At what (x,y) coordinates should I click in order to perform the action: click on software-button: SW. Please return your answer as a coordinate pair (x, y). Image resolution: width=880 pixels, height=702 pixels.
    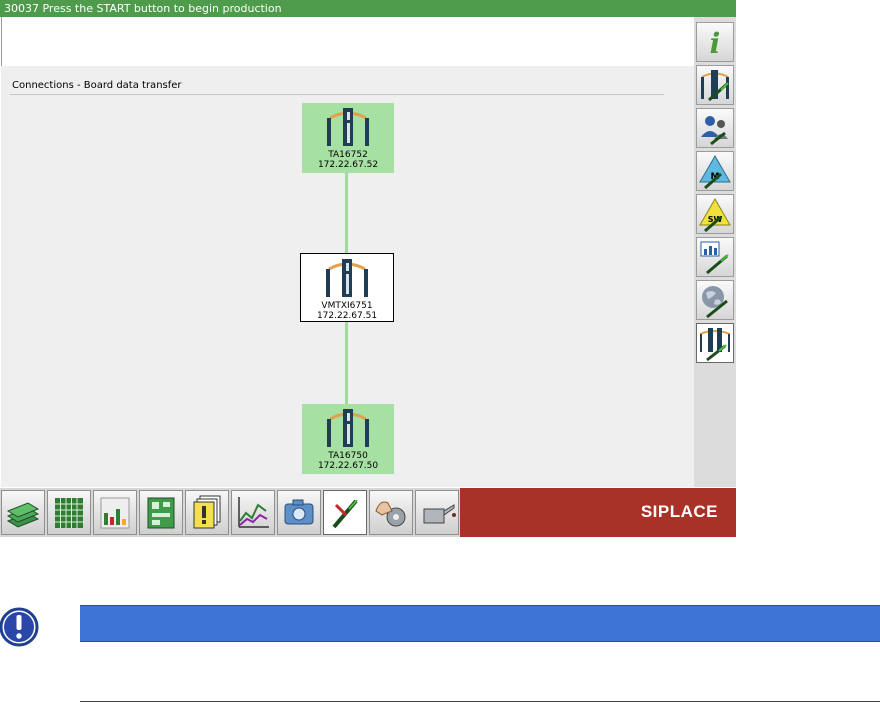
    Looking at the image, I should click on (715, 214).